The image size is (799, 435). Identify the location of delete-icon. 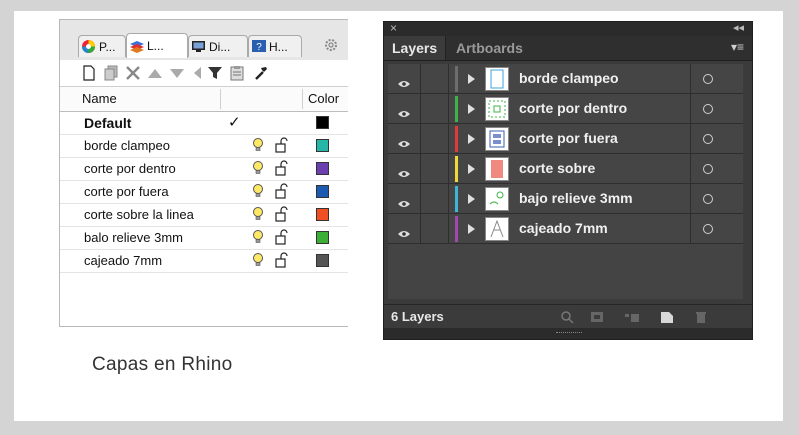
(133, 73).